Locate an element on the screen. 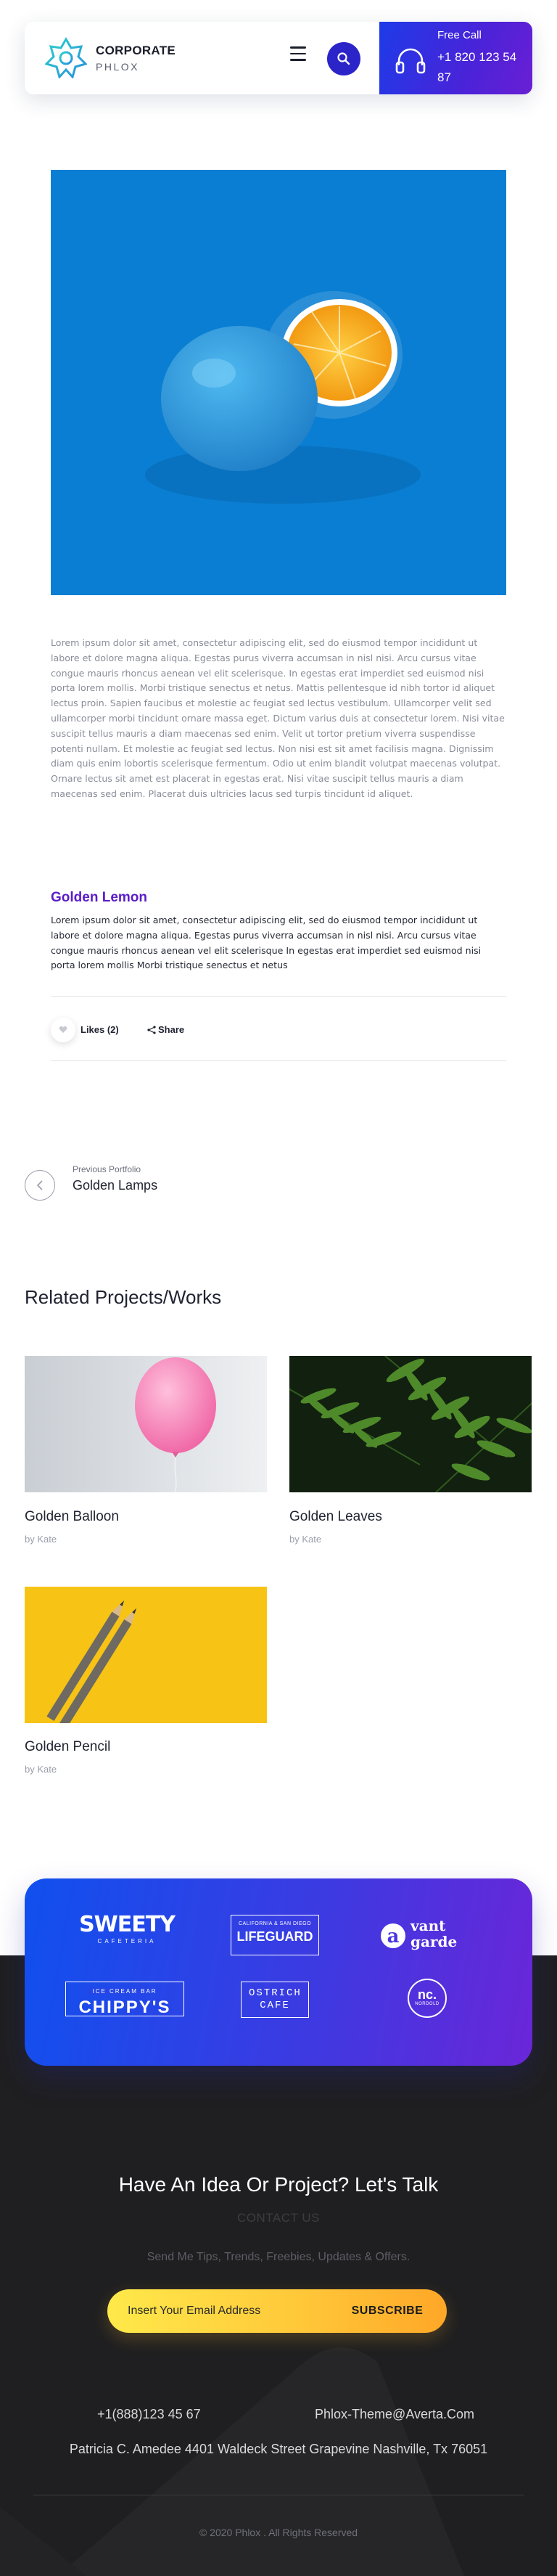 This screenshot has width=557, height=2576. client-logo-name: vant garde is located at coordinates (434, 1933).